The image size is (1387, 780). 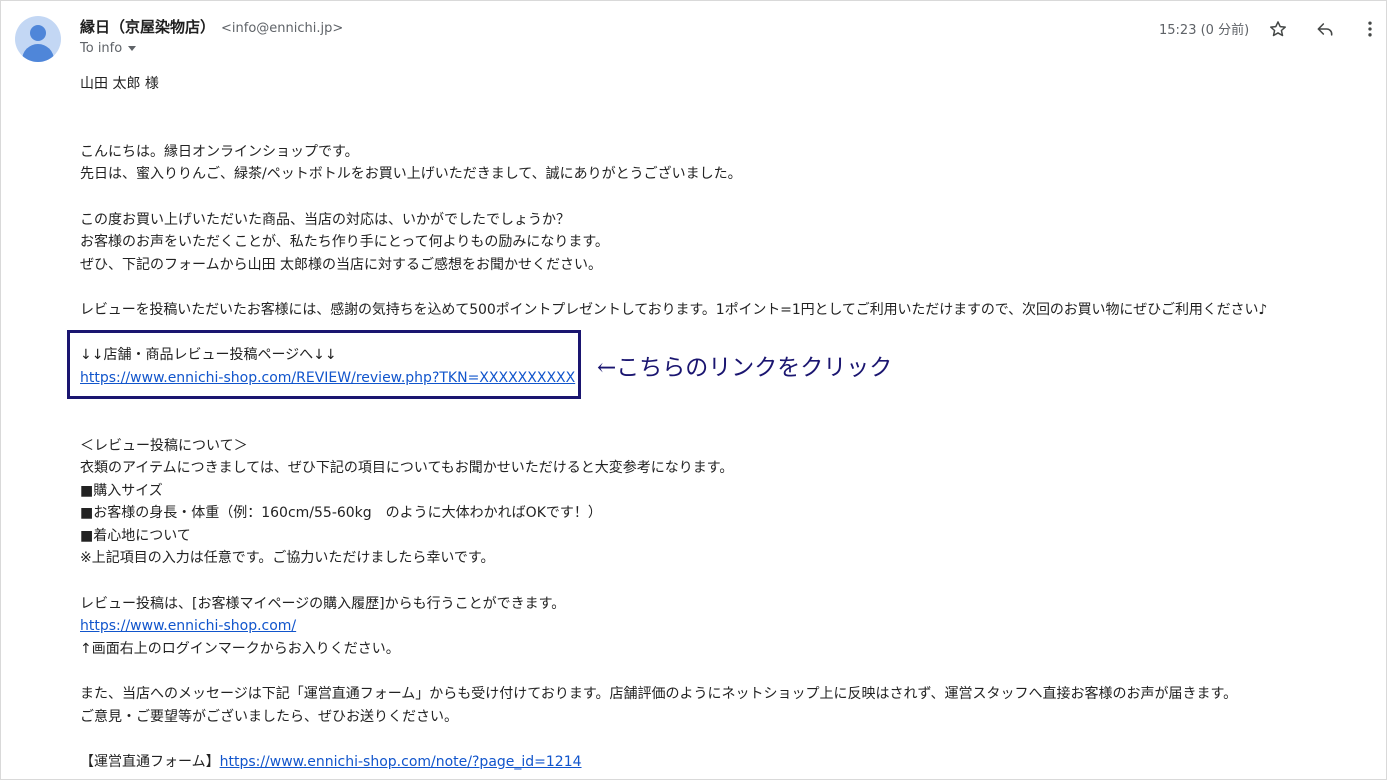 I want to click on sender-email: <info@ennichi.jp>, so click(x=282, y=28).